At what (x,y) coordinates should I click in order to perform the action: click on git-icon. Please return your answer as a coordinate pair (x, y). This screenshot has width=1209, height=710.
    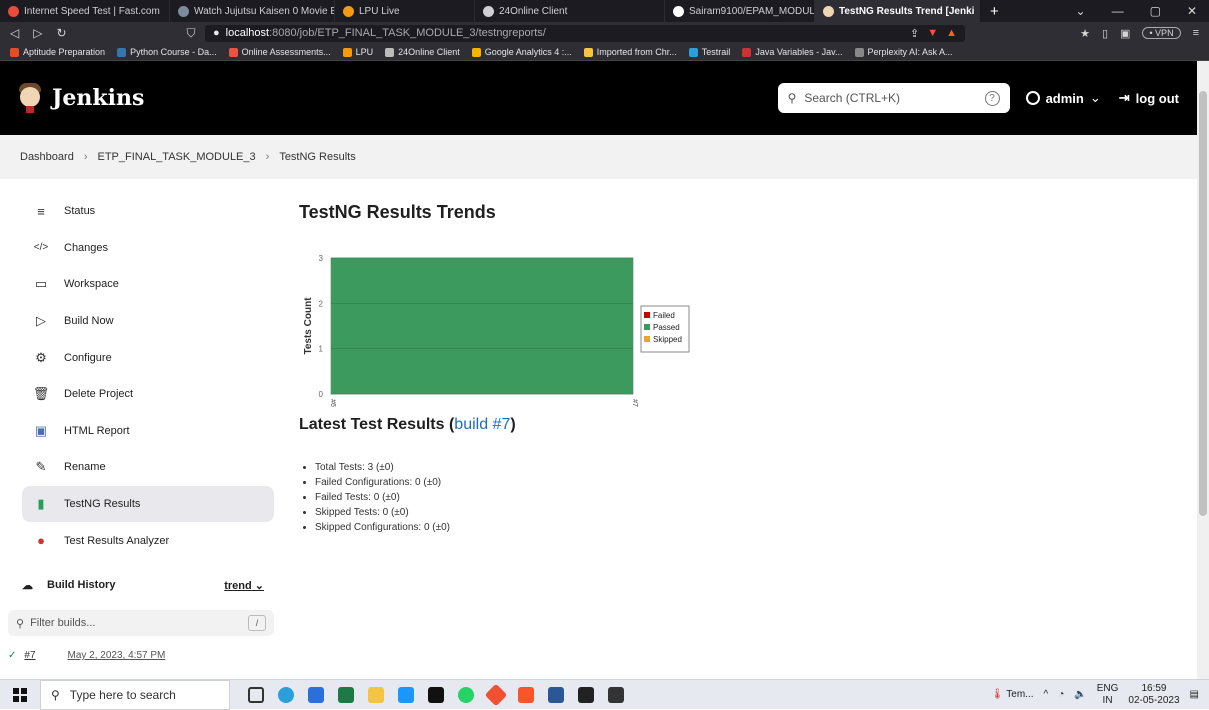
    Looking at the image, I should click on (496, 694).